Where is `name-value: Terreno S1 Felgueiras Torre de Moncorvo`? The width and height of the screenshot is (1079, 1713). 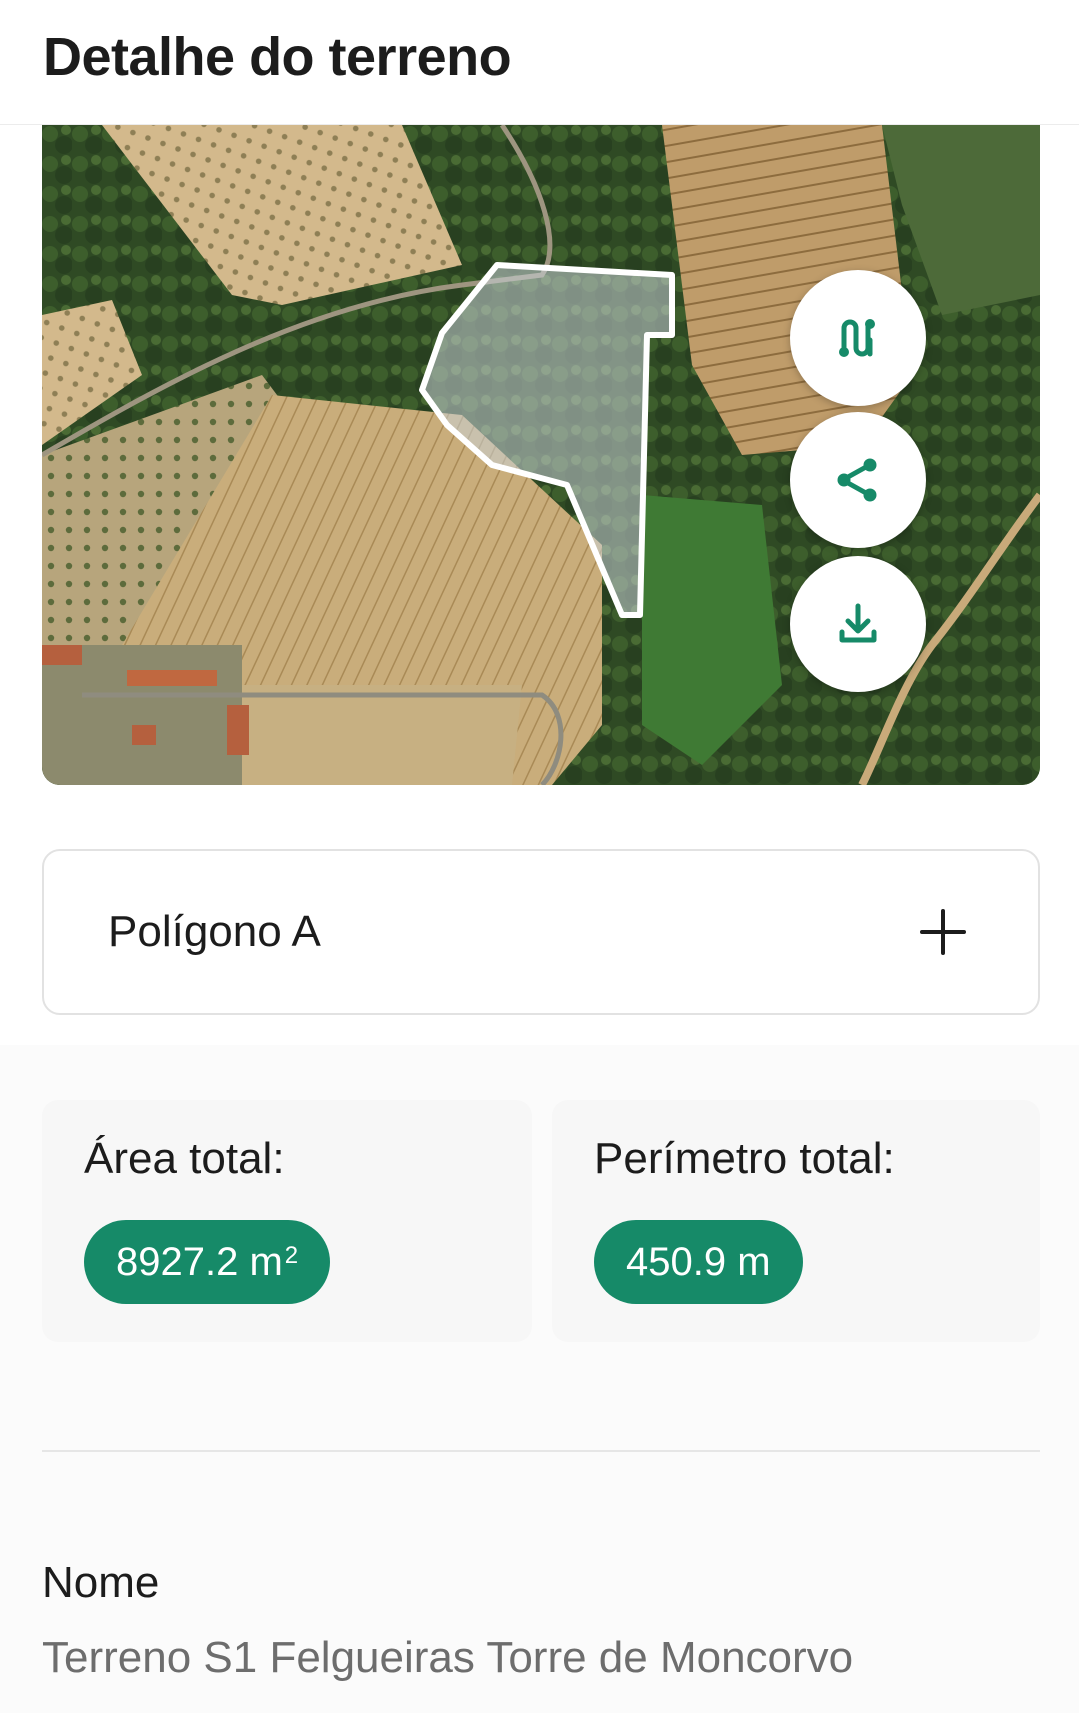 name-value: Terreno S1 Felgueiras Torre de Moncorvo is located at coordinates (448, 1657).